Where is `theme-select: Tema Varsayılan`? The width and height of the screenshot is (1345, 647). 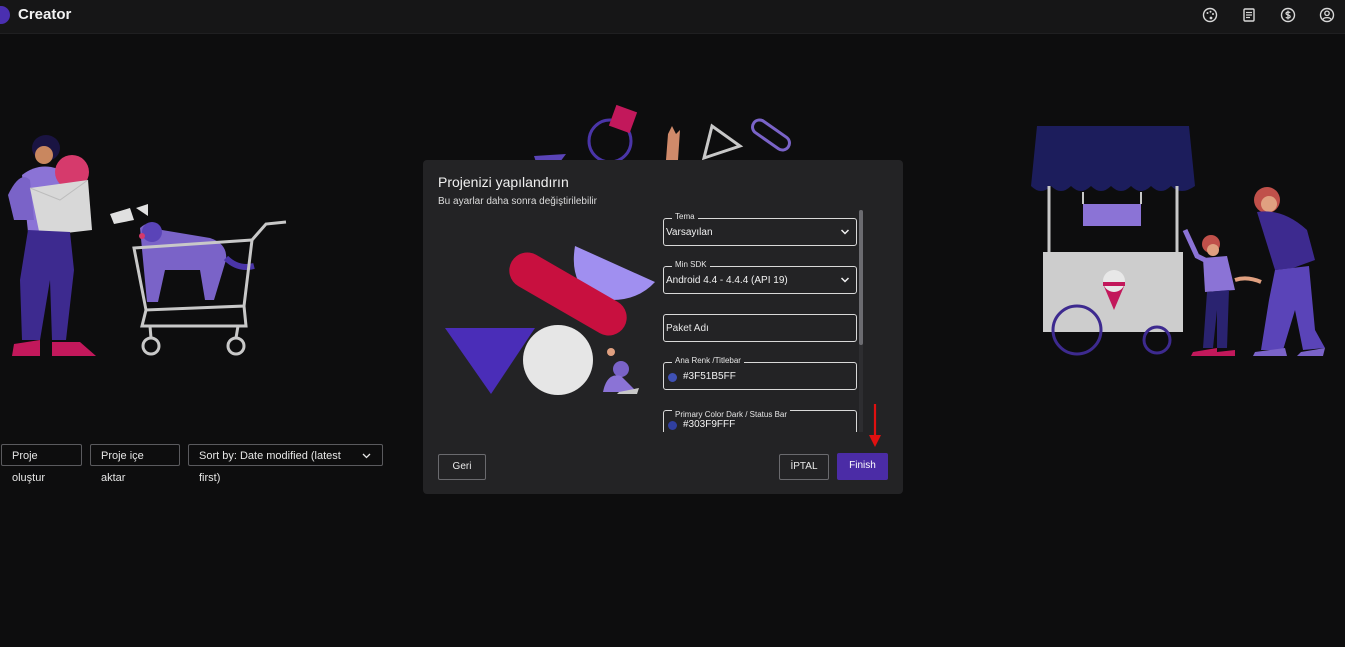 theme-select: Tema Varsayılan is located at coordinates (760, 229).